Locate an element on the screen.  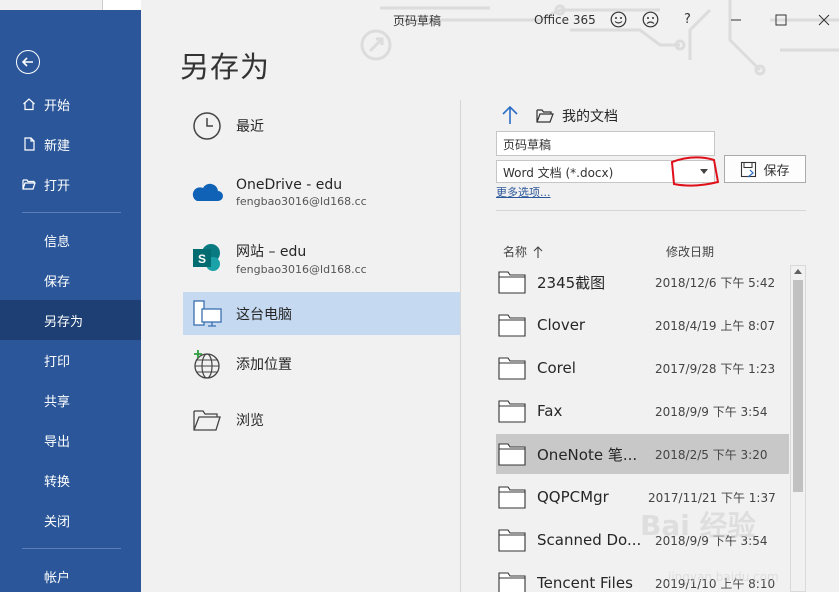
maximize-button is located at coordinates (781, 20).